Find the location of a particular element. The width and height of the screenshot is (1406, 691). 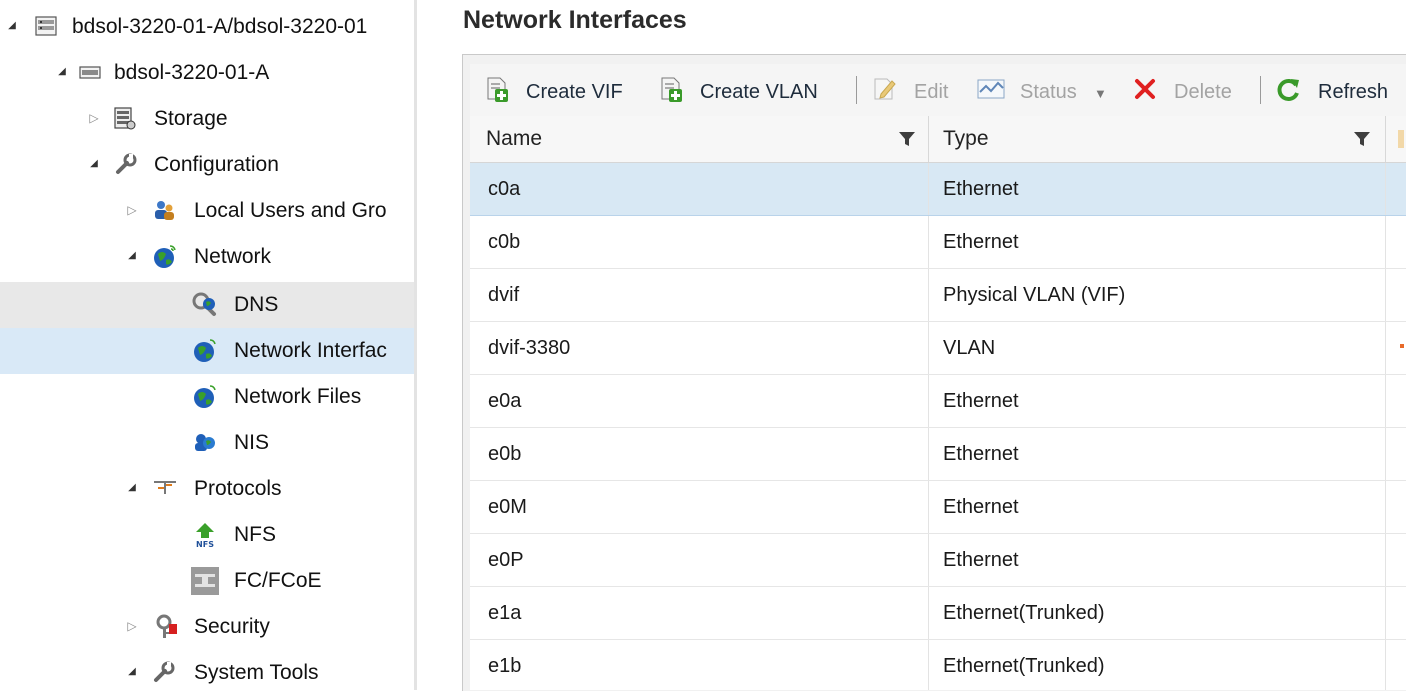

table-row: e1b Ethernet(Trunked) is located at coordinates (938, 665).